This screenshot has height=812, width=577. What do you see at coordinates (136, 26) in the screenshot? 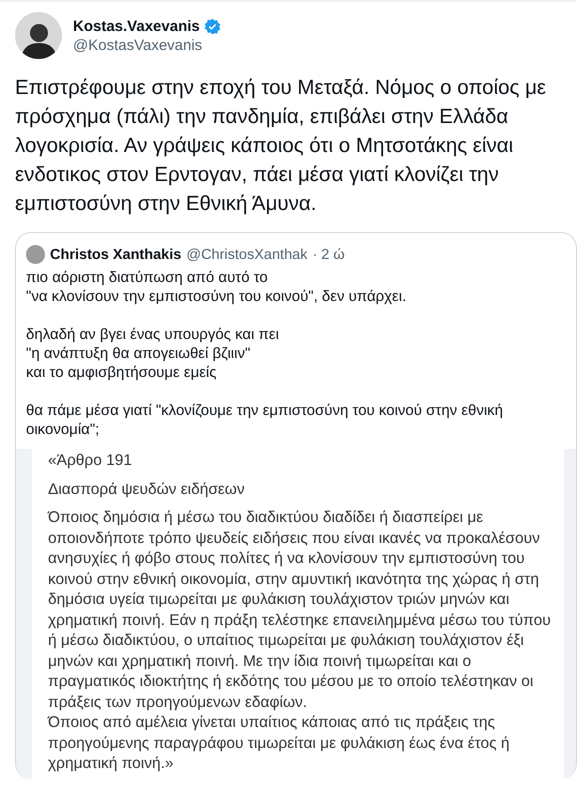
I see `author-name: Kostas.Vaxevanis` at bounding box center [136, 26].